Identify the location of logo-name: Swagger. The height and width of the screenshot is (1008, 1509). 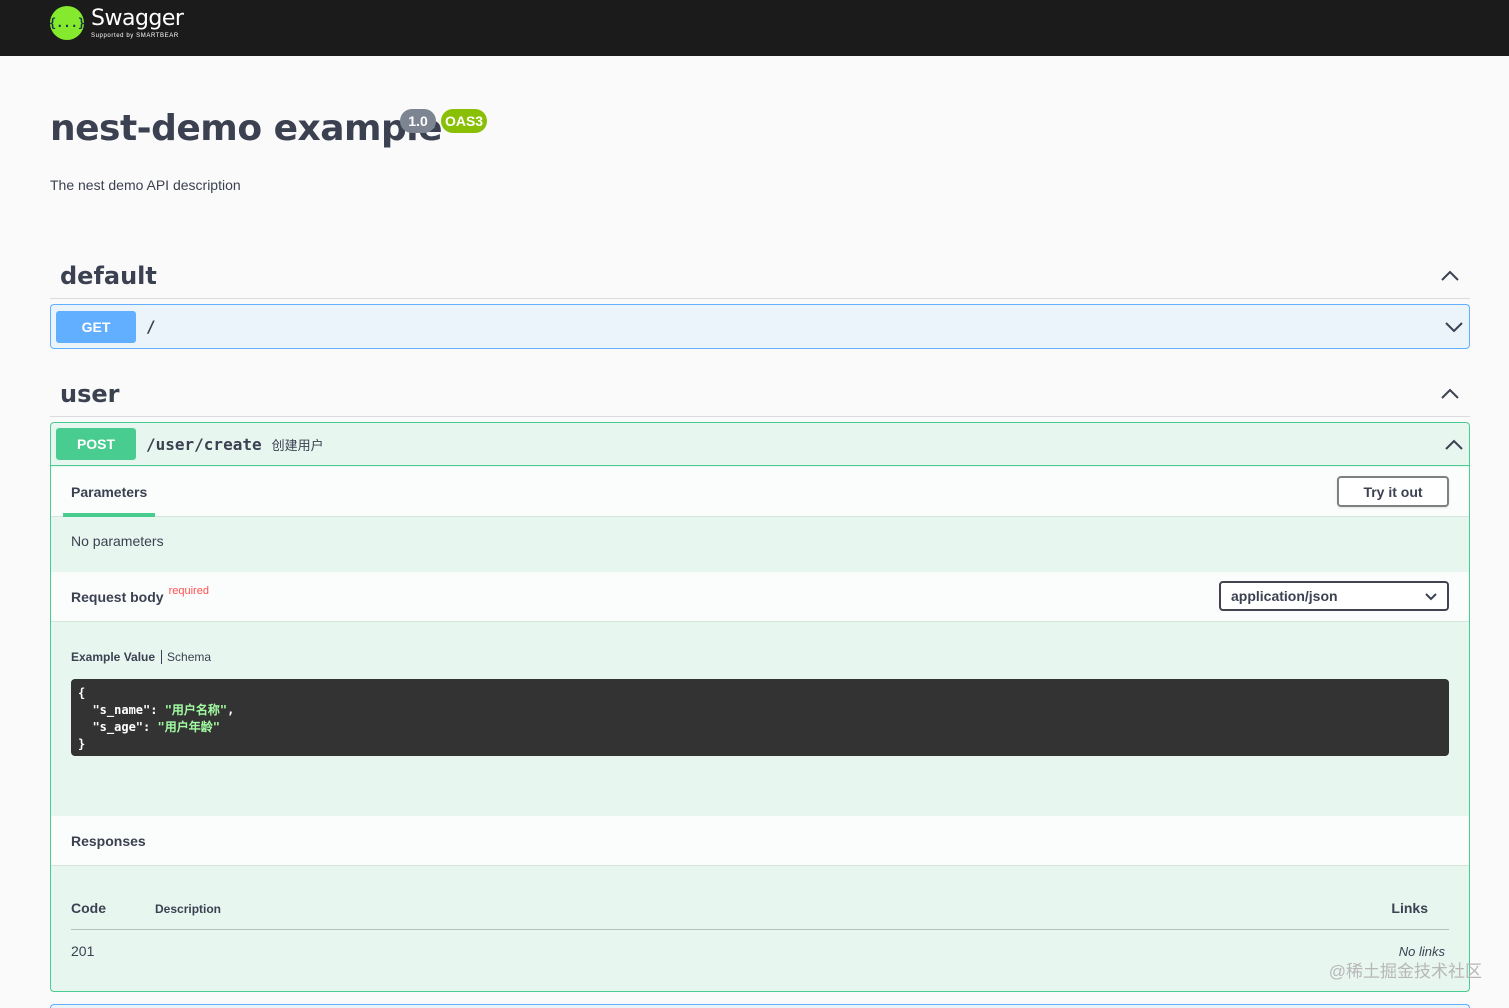
(137, 18).